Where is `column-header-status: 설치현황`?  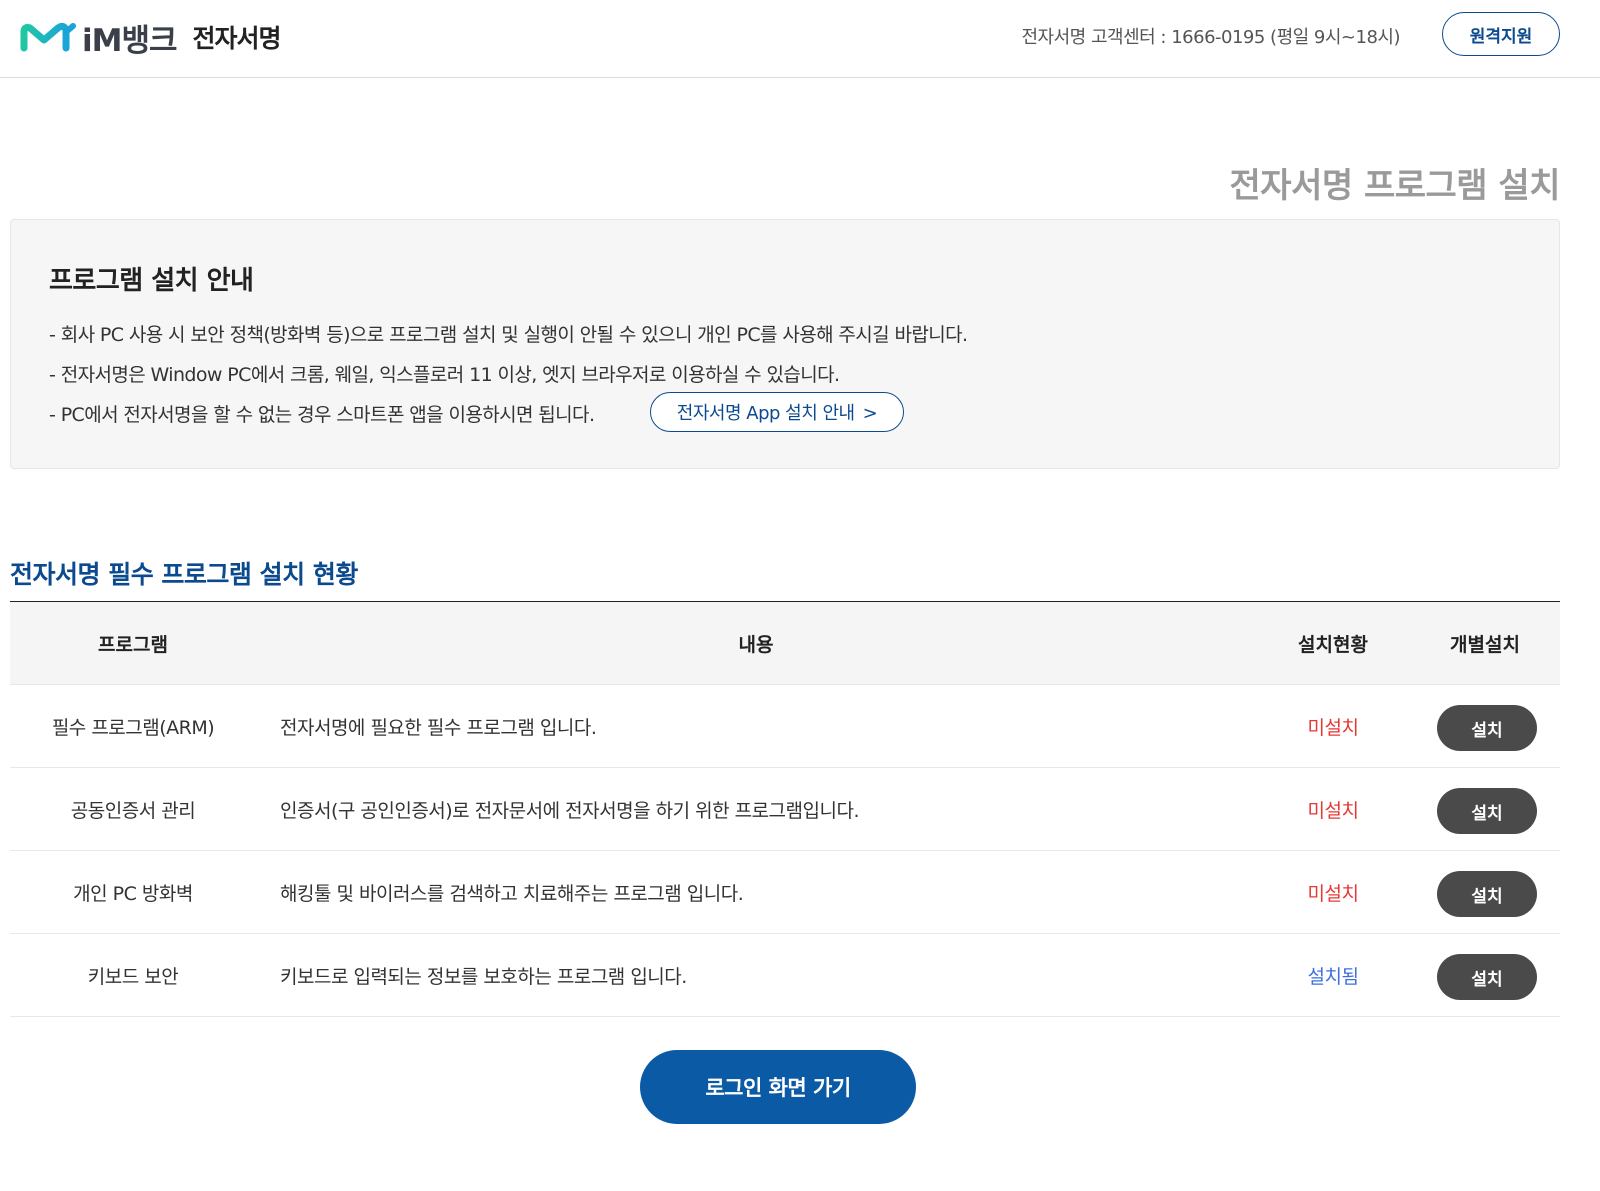
column-header-status: 설치현황 is located at coordinates (1333, 644).